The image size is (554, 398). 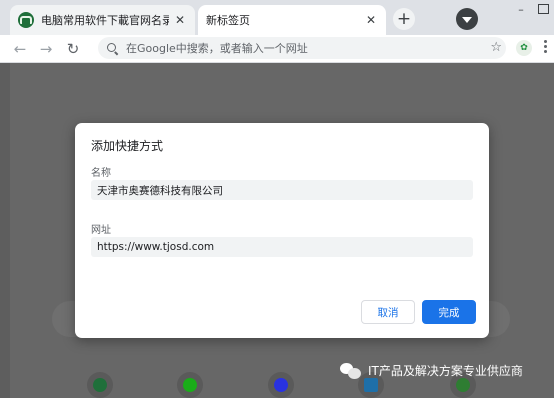 I want to click on tab-title: 电脑常用软件下載官网名录|聊, so click(x=105, y=20).